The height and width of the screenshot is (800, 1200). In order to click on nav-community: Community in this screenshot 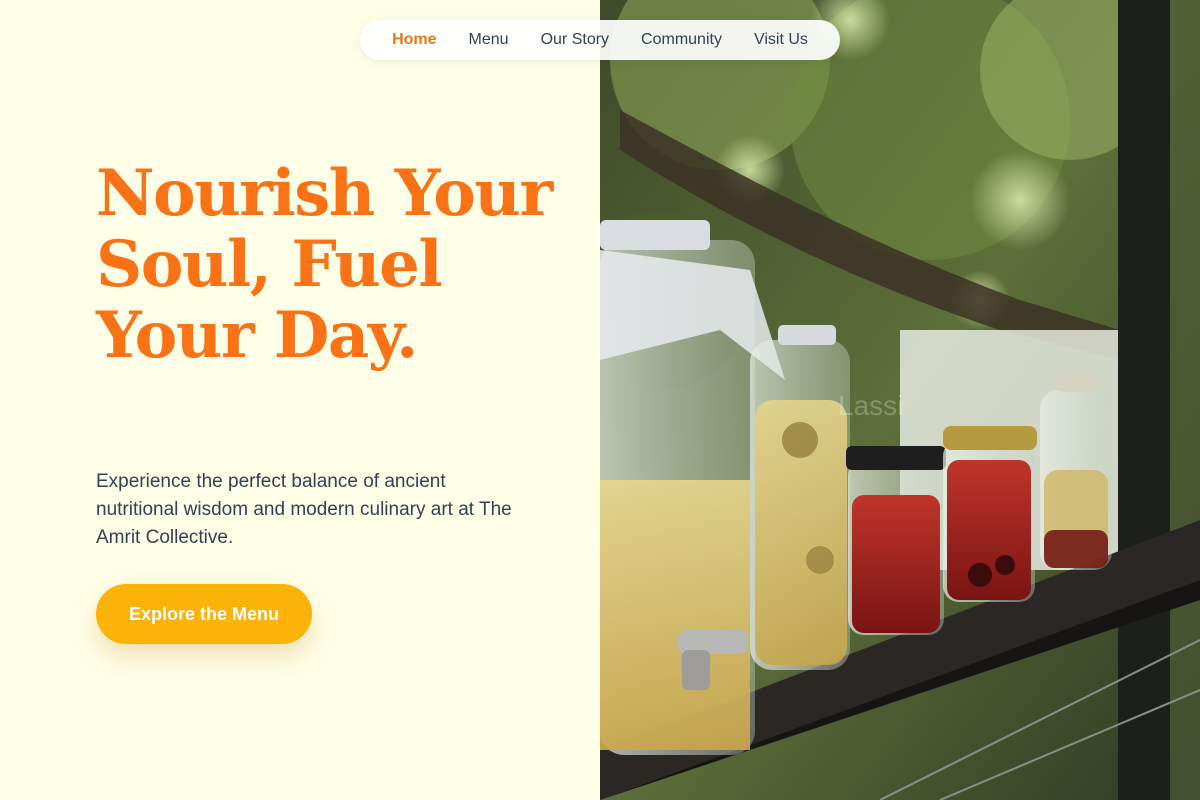, I will do `click(681, 40)`.